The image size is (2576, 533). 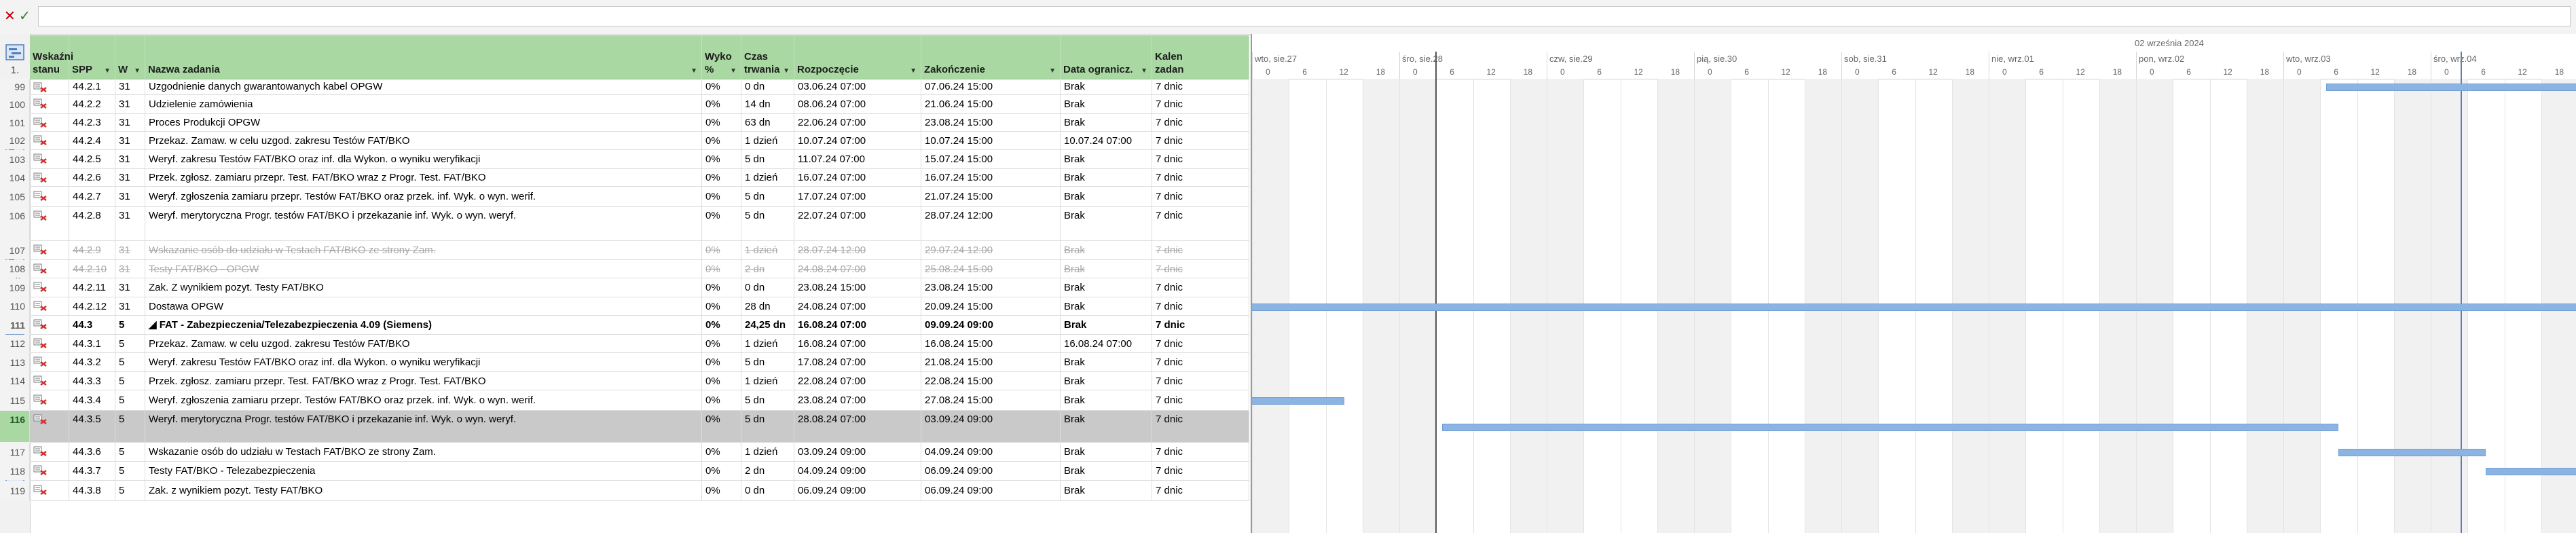 What do you see at coordinates (92, 122) in the screenshot?
I see `cell-spp: 44.2.3` at bounding box center [92, 122].